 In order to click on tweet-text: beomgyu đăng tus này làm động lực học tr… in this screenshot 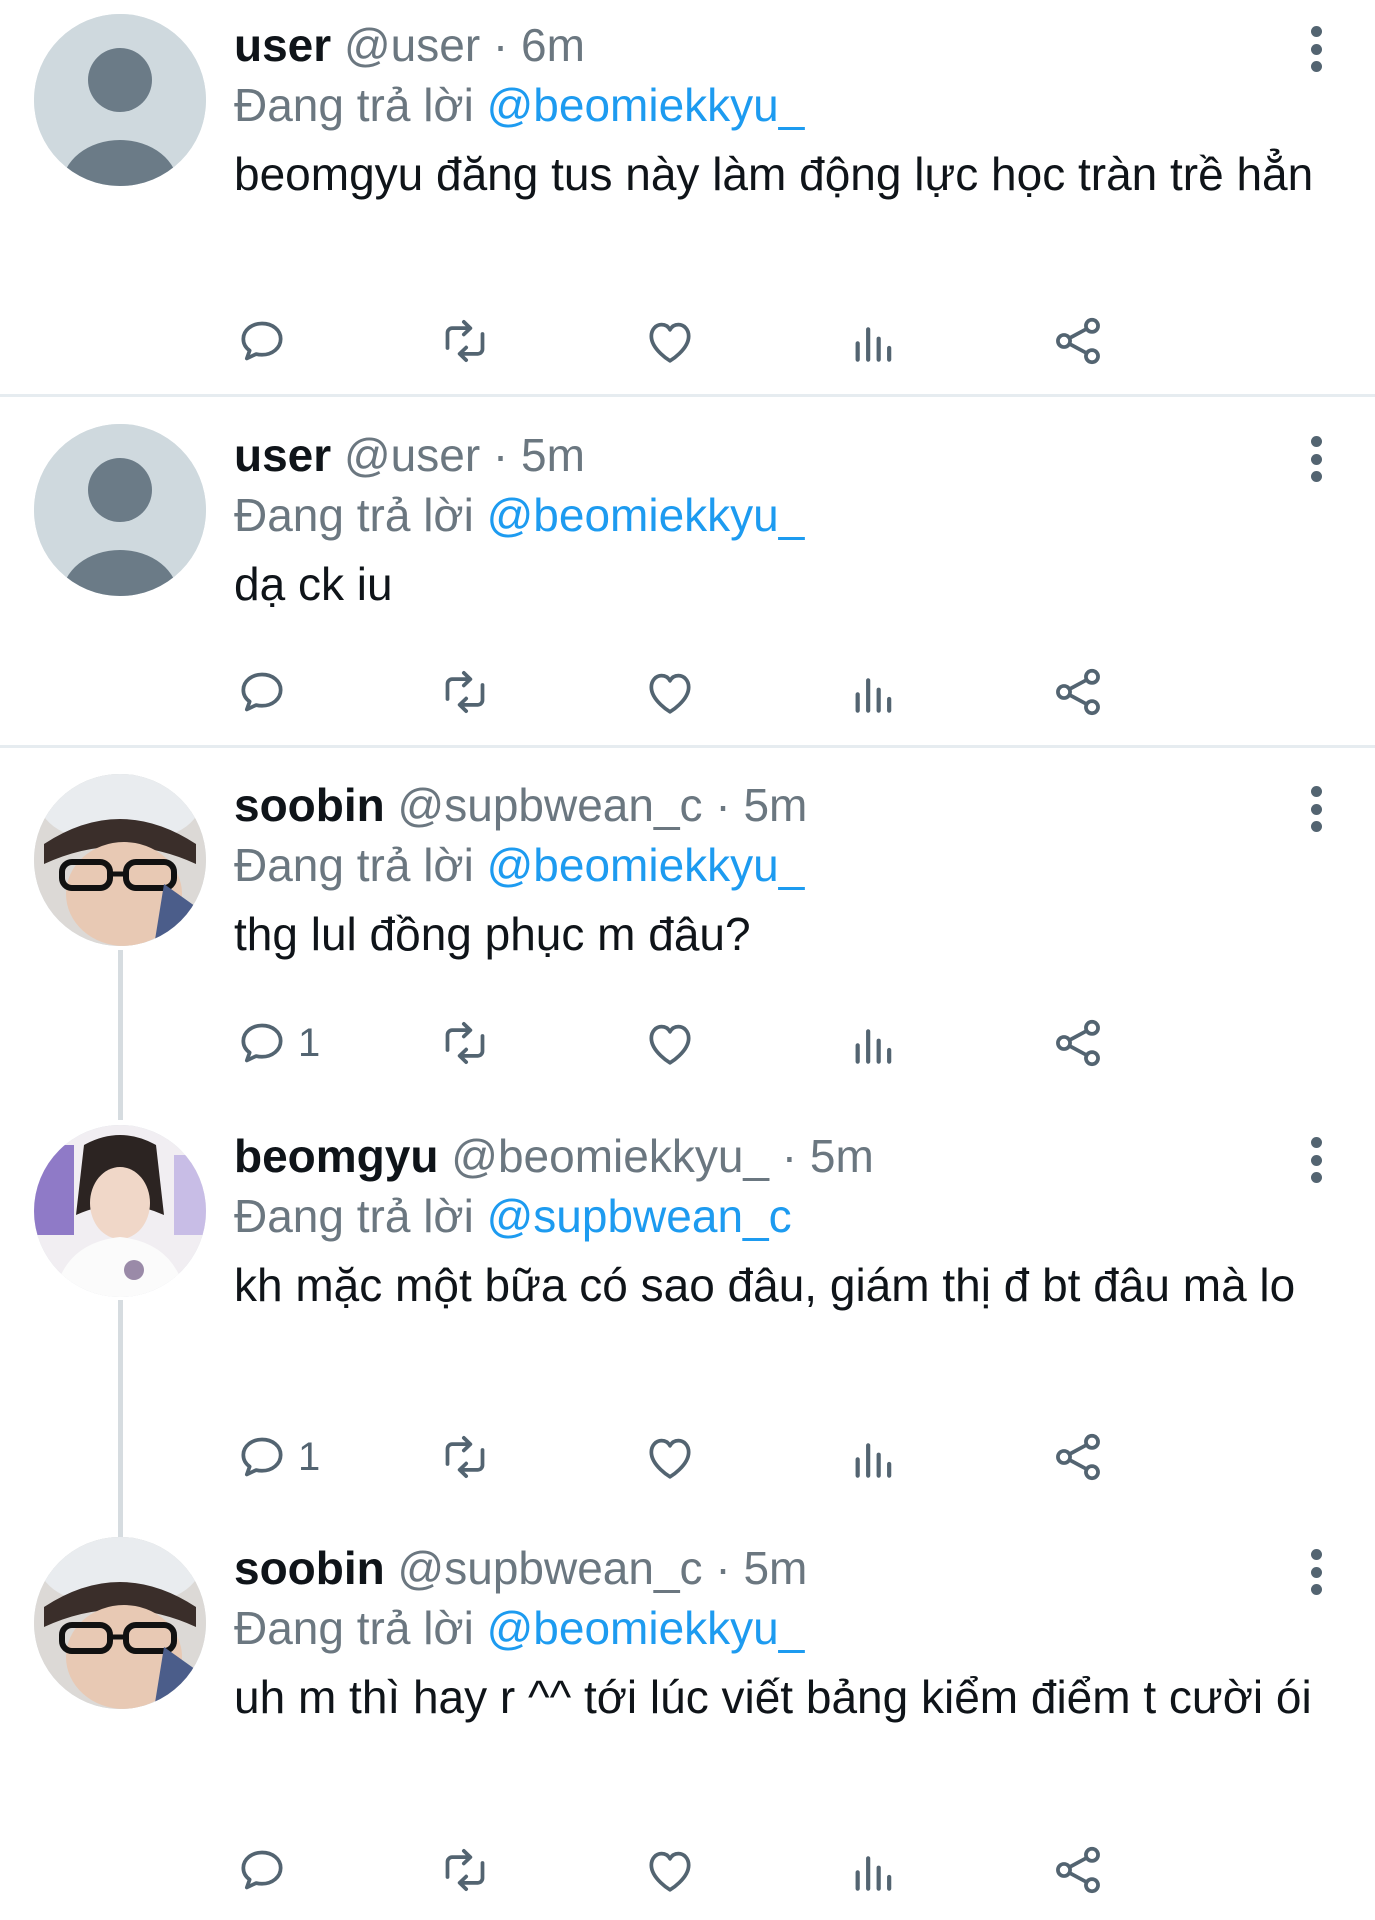, I will do `click(774, 174)`.